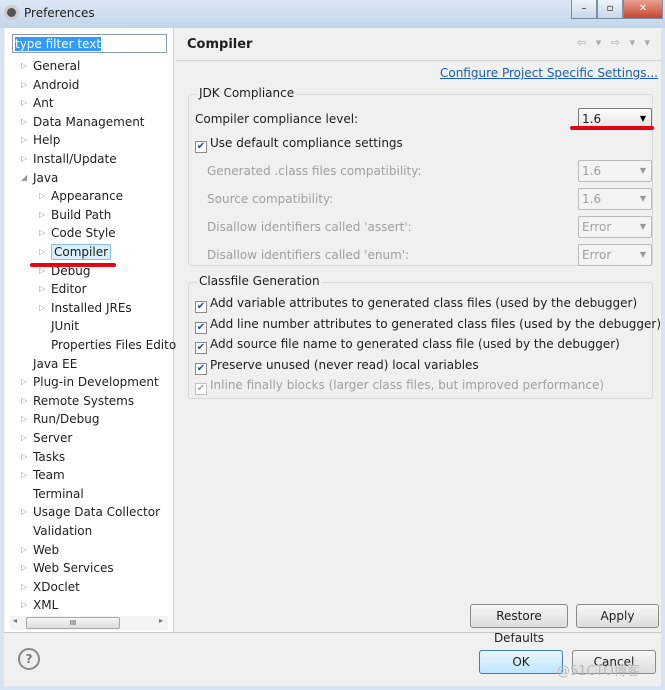  I want to click on tree-item: Properties Files Edito, so click(113, 345).